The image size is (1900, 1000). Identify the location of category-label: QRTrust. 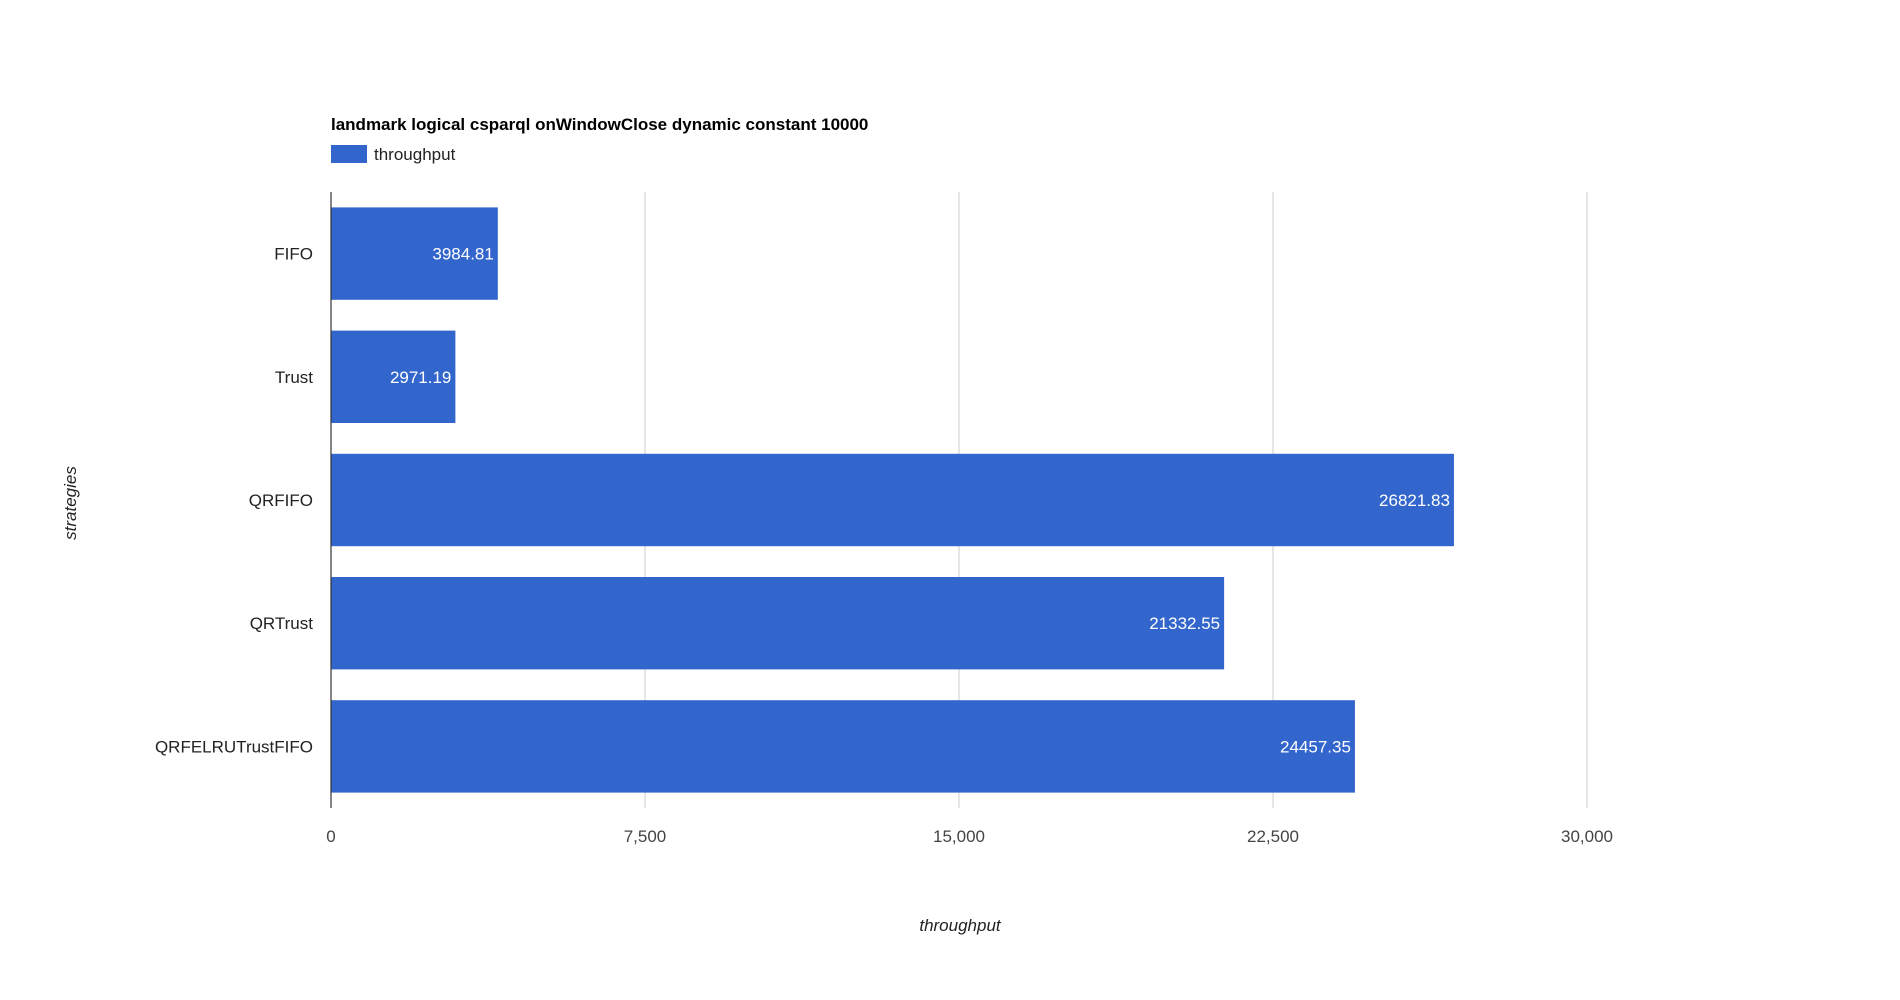
(282, 623).